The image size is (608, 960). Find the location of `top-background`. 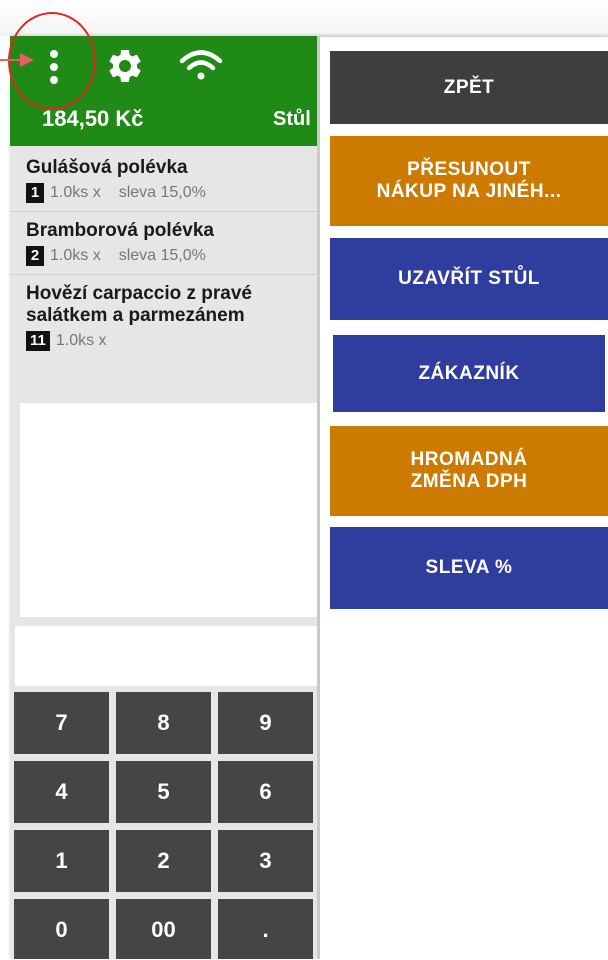

top-background is located at coordinates (304, 18).